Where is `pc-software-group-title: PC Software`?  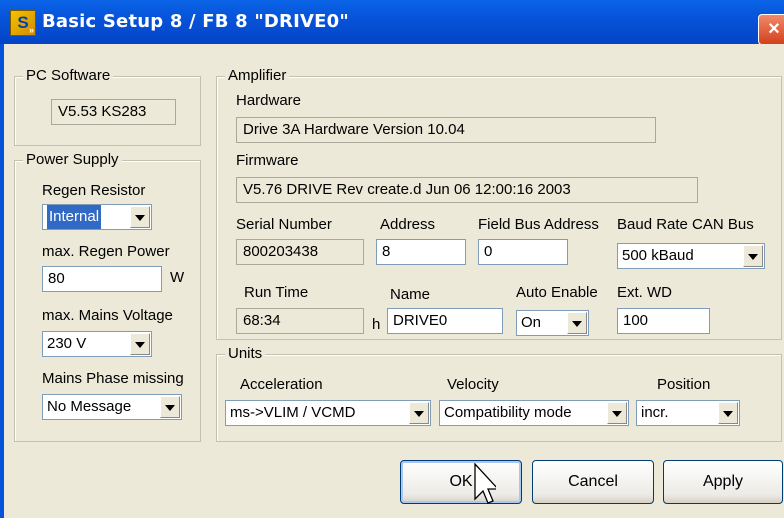 pc-software-group-title: PC Software is located at coordinates (68, 75).